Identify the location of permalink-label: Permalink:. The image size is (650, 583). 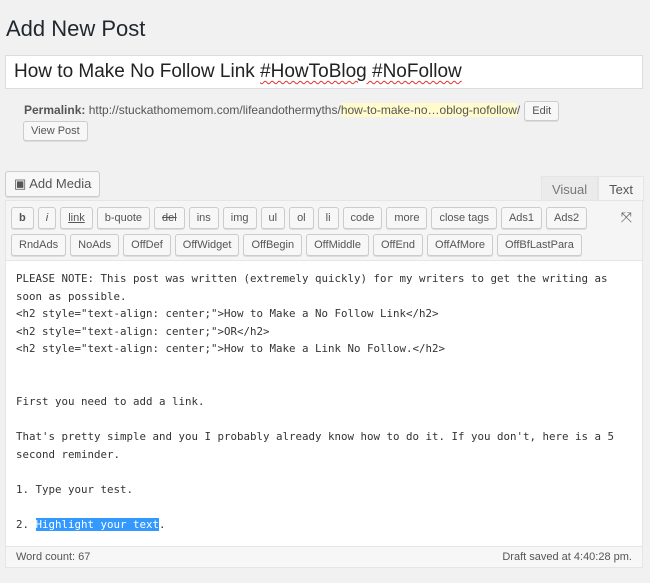
(55, 110).